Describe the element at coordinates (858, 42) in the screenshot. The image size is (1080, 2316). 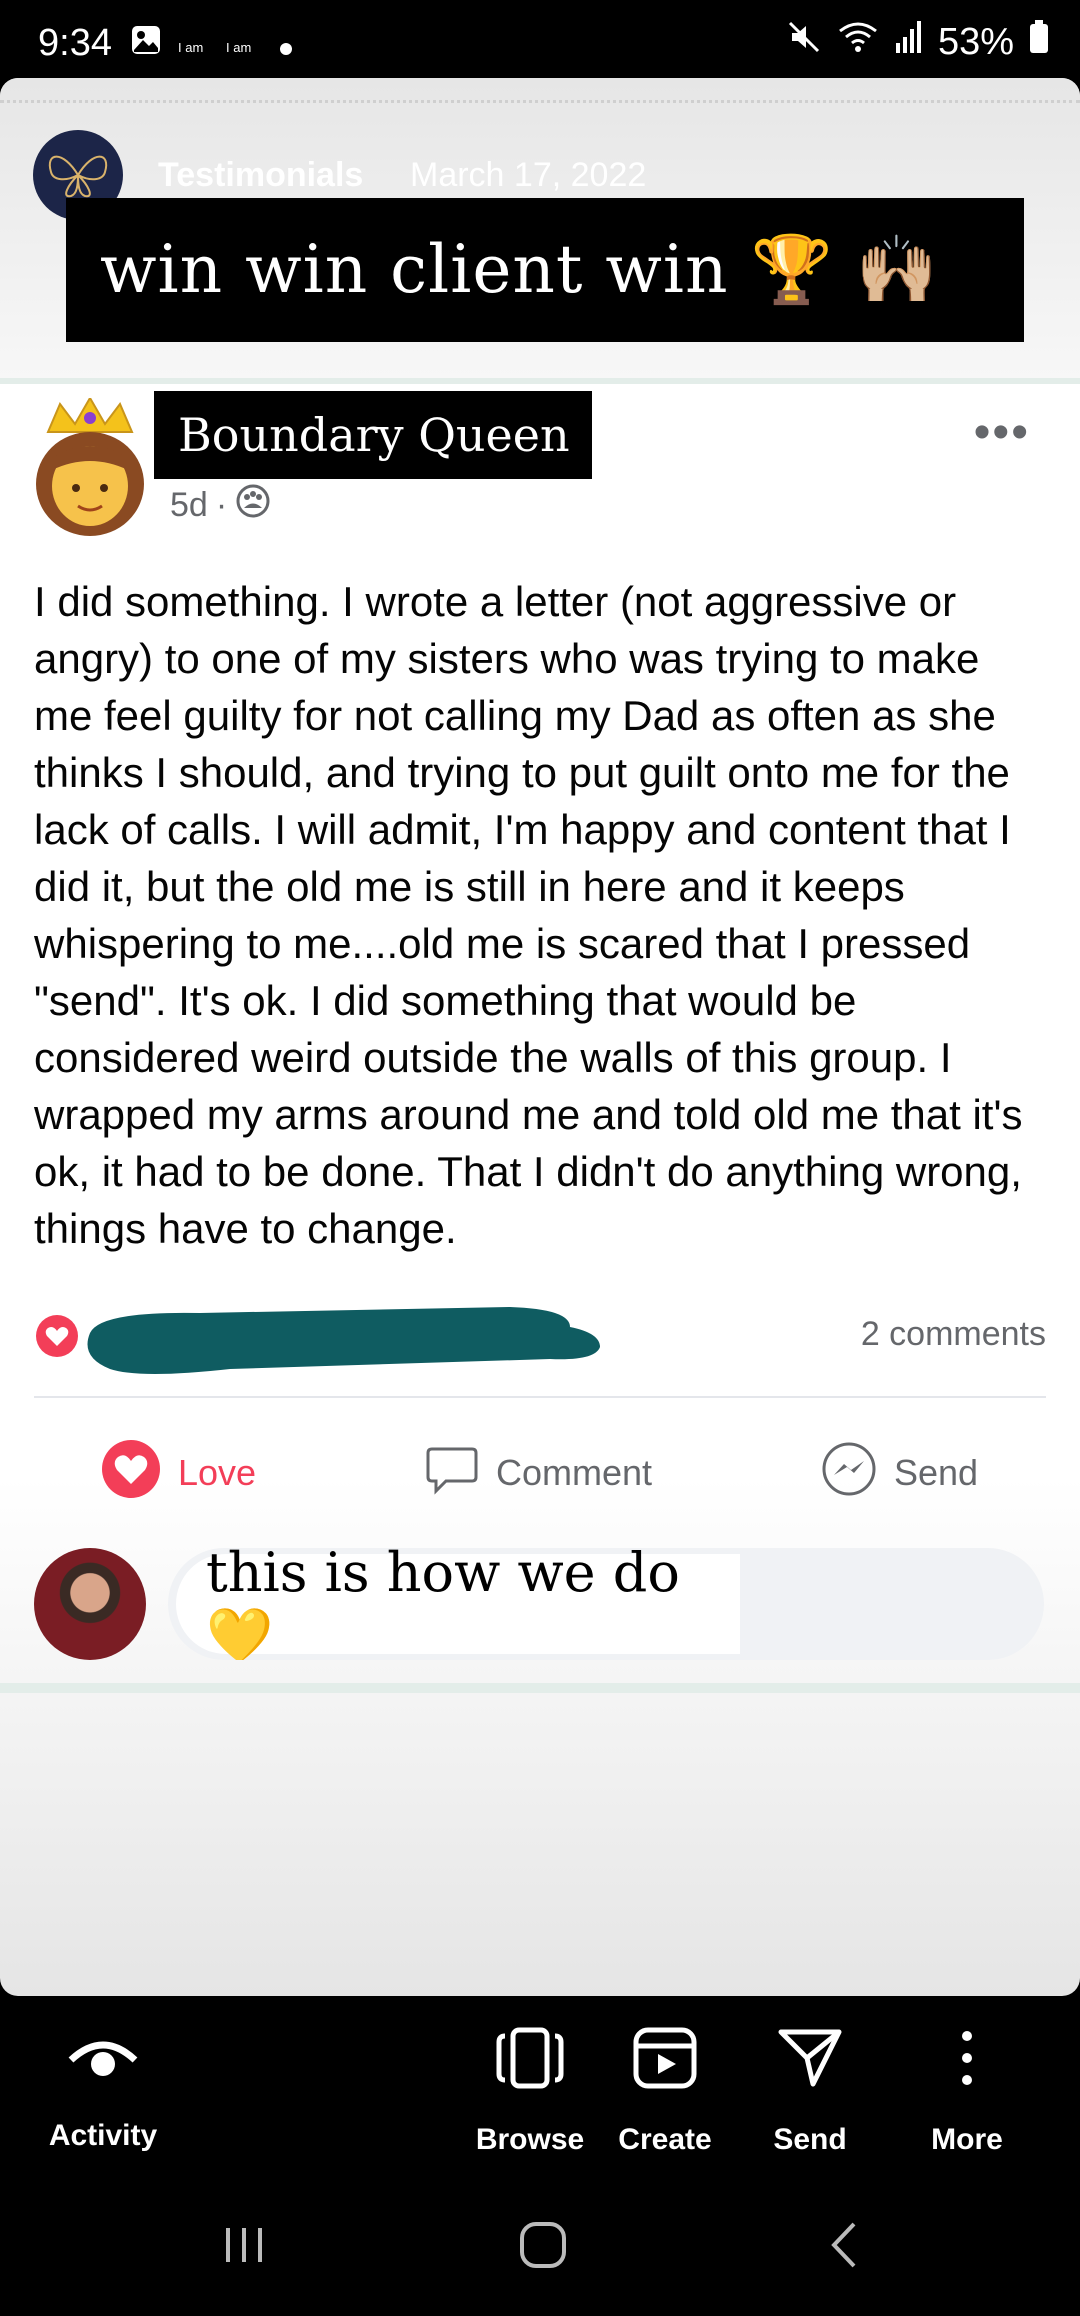
I see `wifi-icon` at that location.